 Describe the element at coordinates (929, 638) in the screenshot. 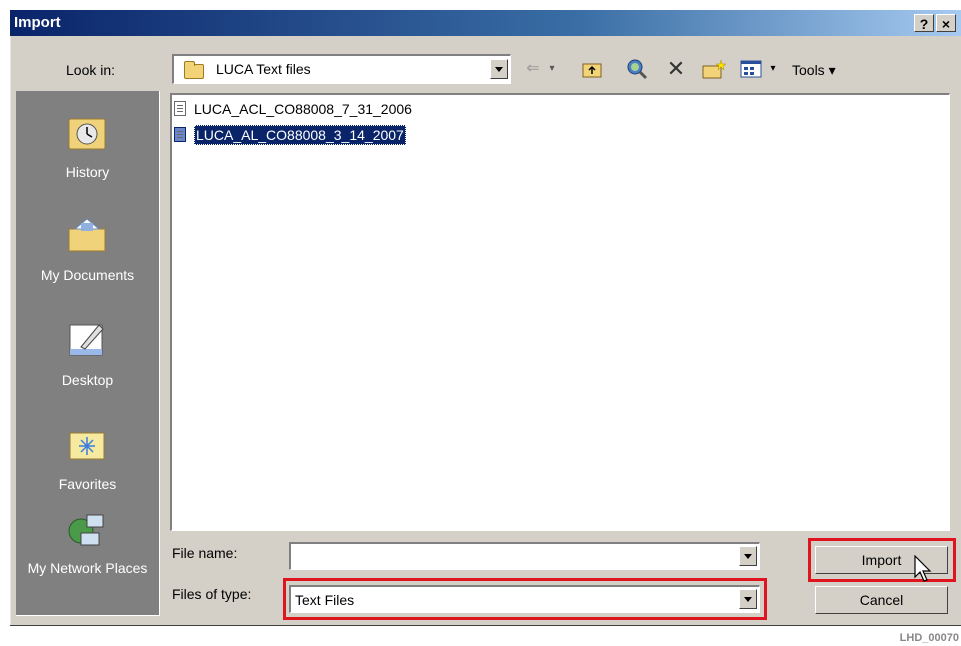

I see `footer-code: LHD_00070` at that location.